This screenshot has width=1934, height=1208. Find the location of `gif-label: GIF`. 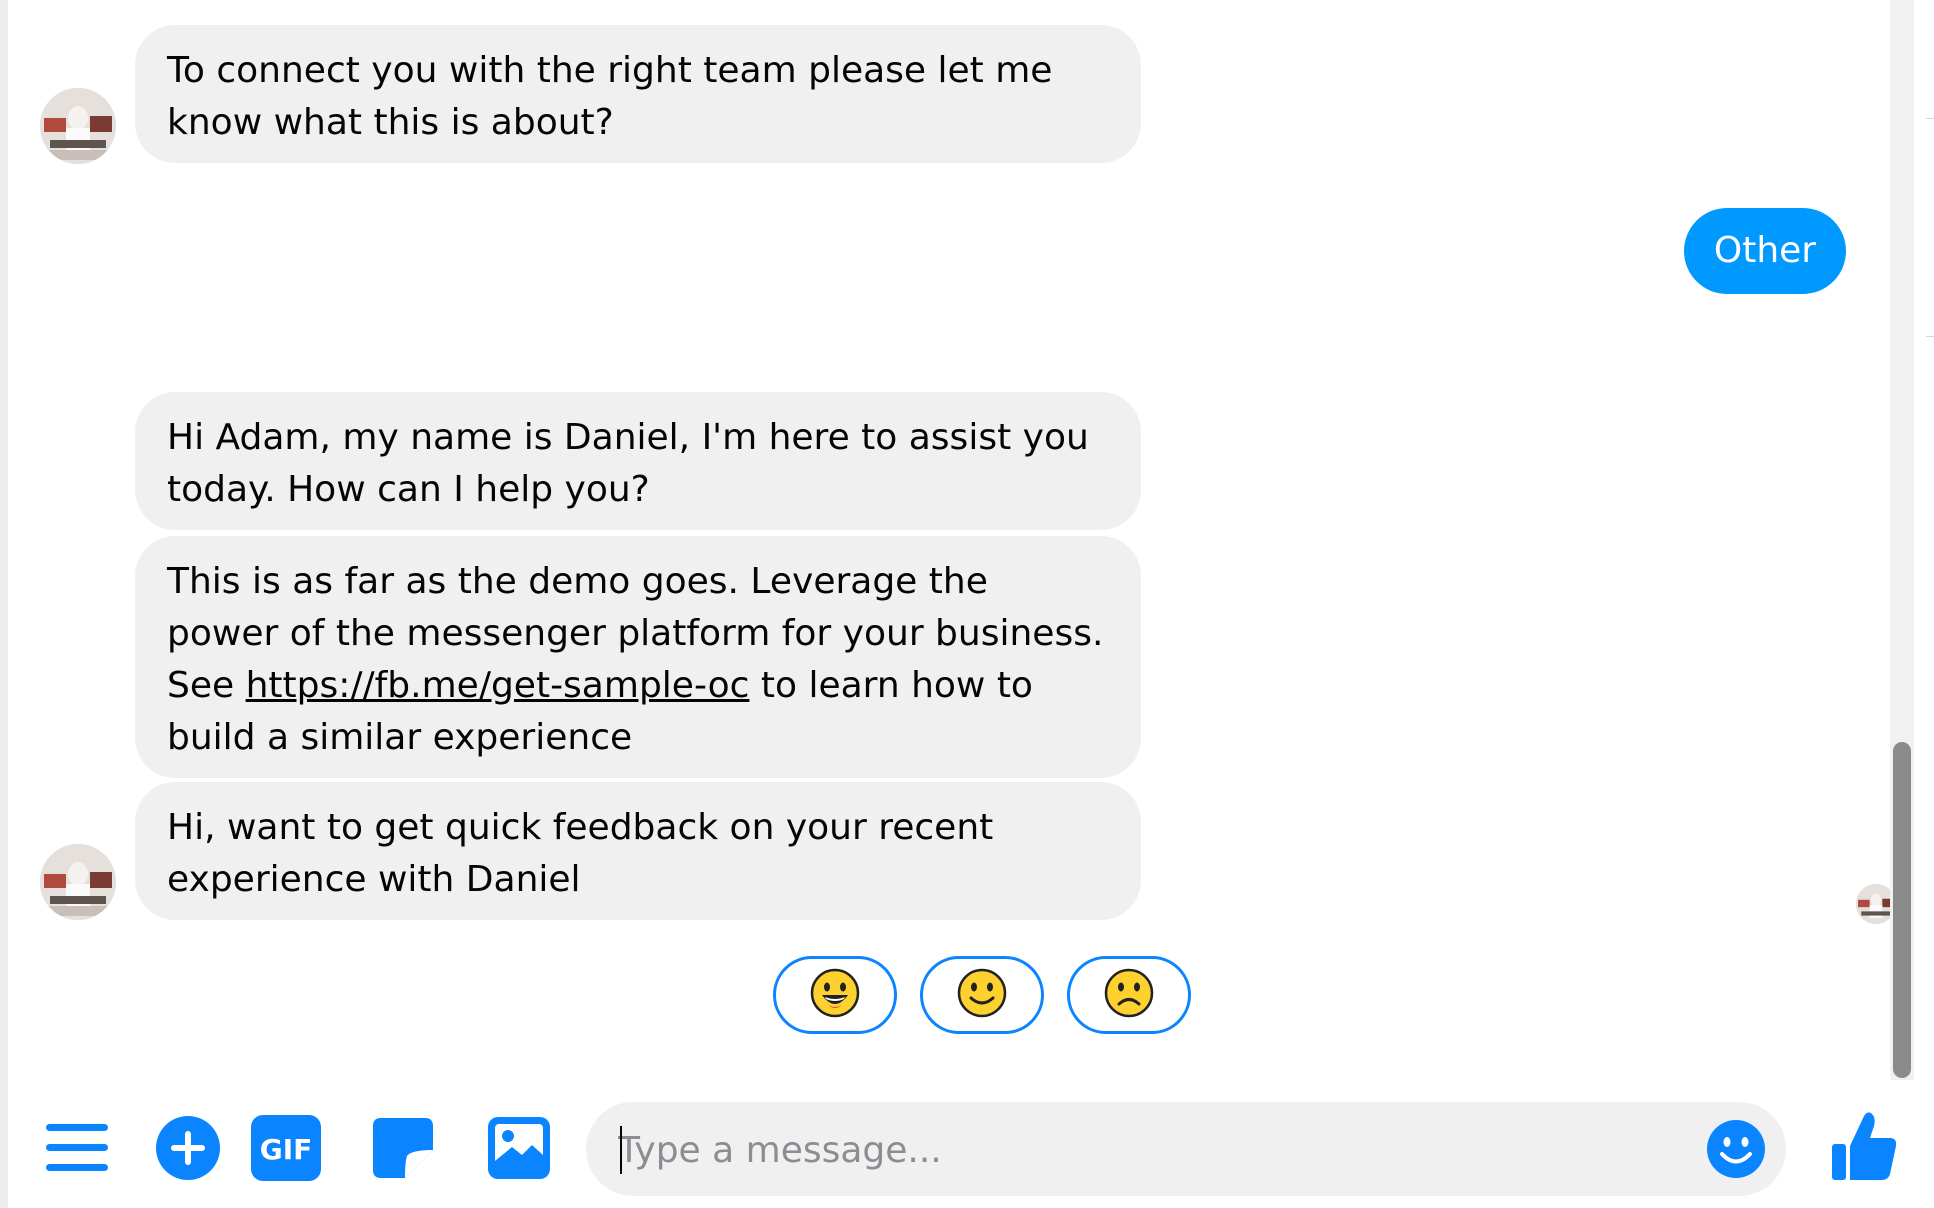

gif-label: GIF is located at coordinates (286, 1149).